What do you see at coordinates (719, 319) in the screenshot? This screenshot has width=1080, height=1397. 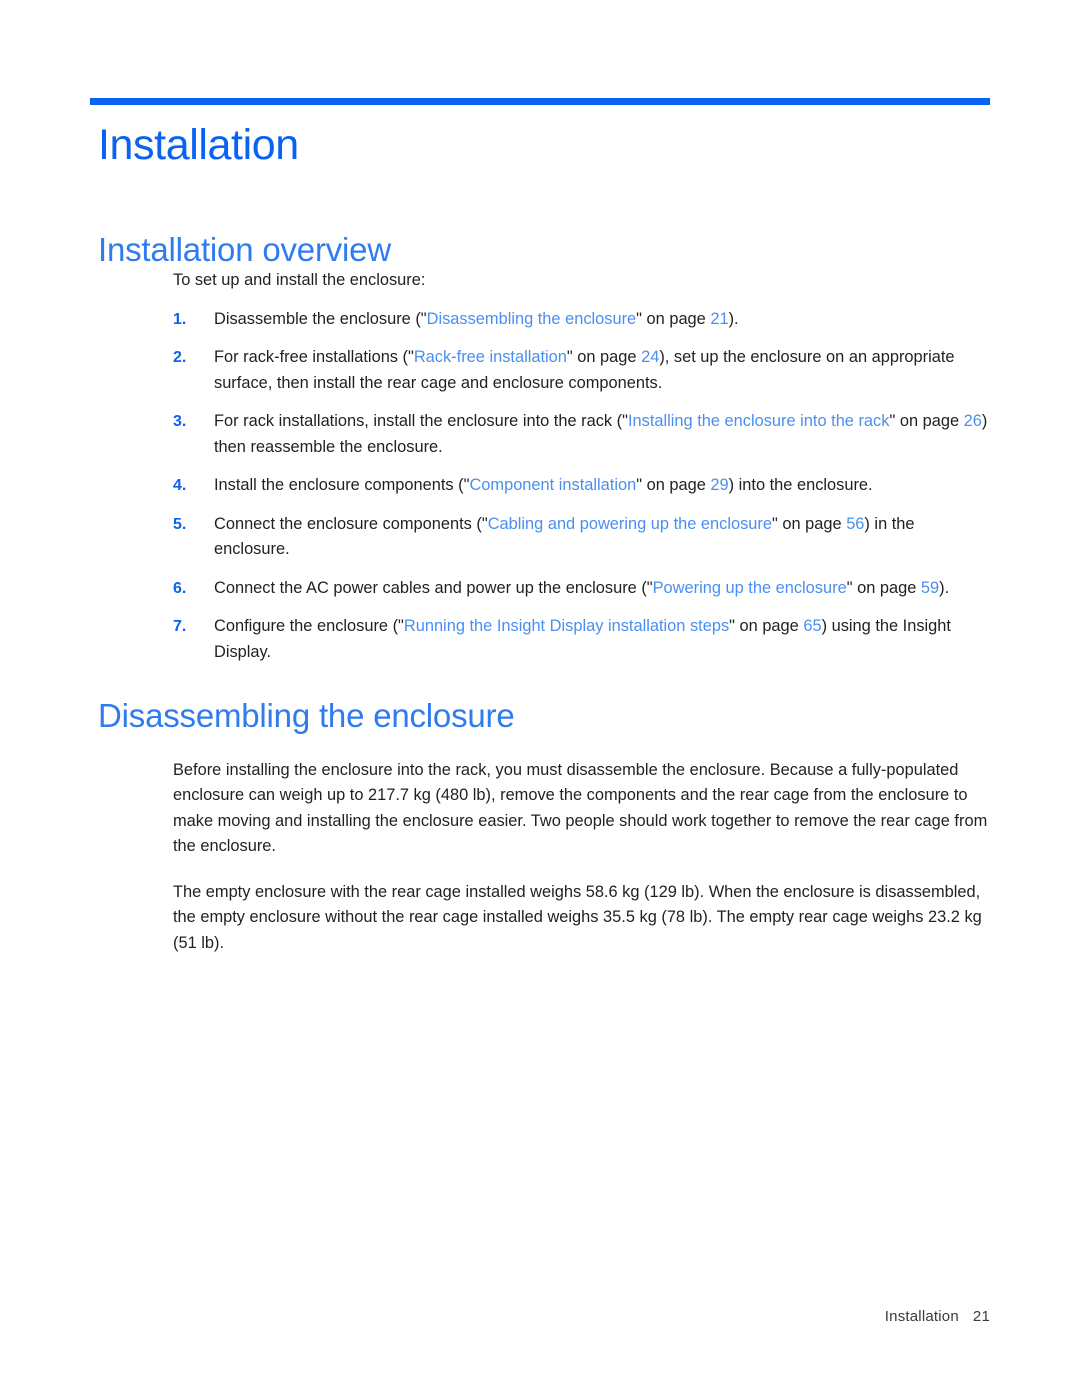 I see `page-reference-number: 21` at bounding box center [719, 319].